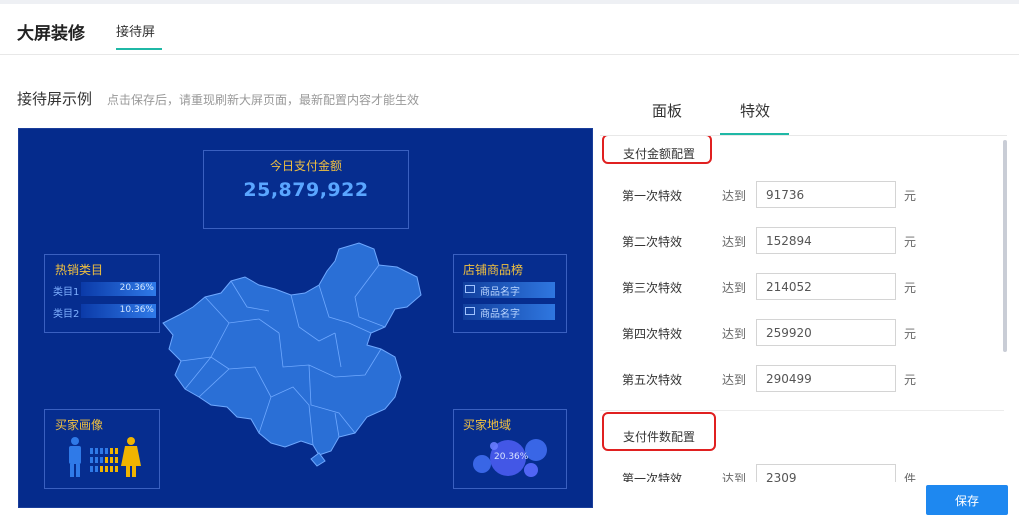  Describe the element at coordinates (659, 437) in the screenshot. I see `count-group-title: 支付件数配置` at that location.